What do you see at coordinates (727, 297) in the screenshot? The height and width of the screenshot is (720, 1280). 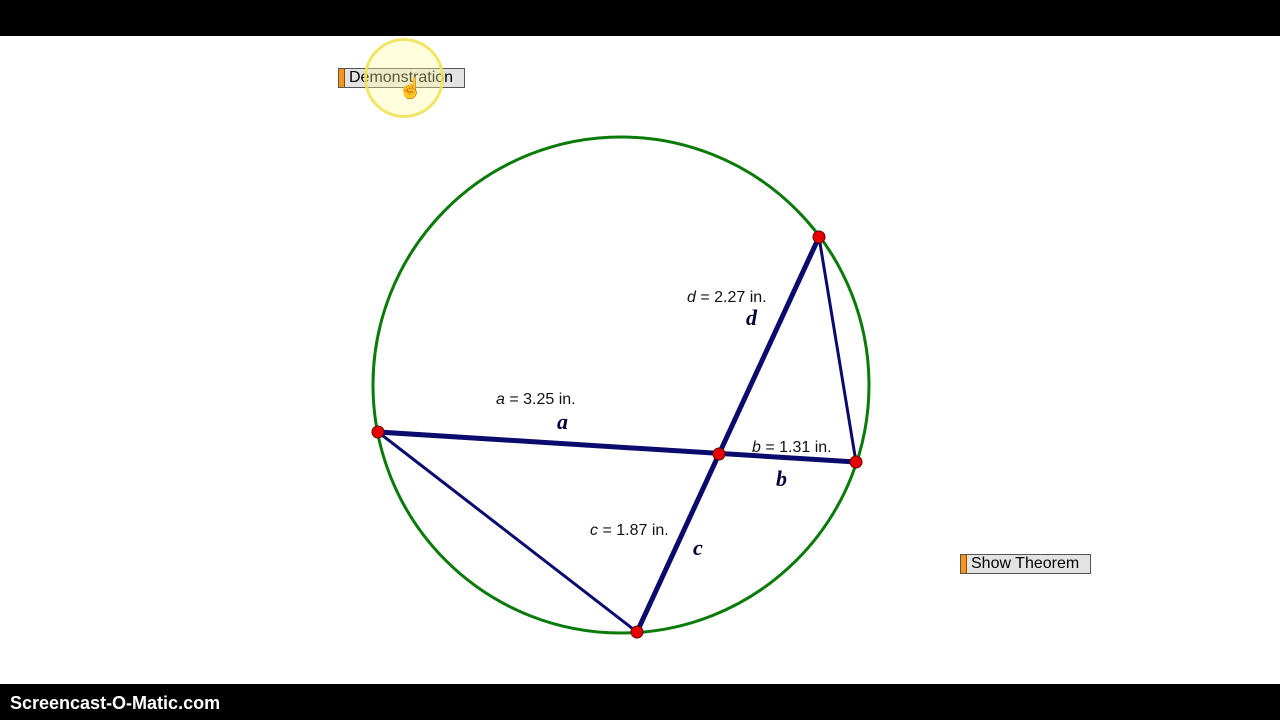 I see `measurement-d: d = 2.27 in.` at bounding box center [727, 297].